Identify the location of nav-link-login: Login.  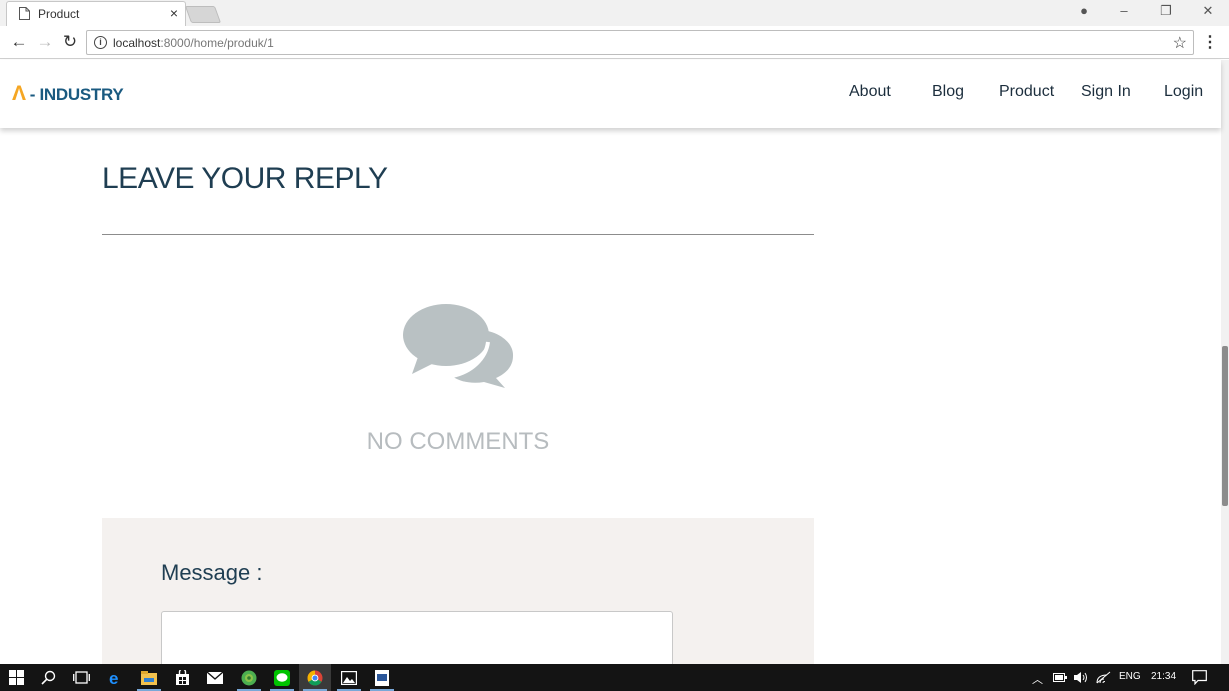
(1183, 92).